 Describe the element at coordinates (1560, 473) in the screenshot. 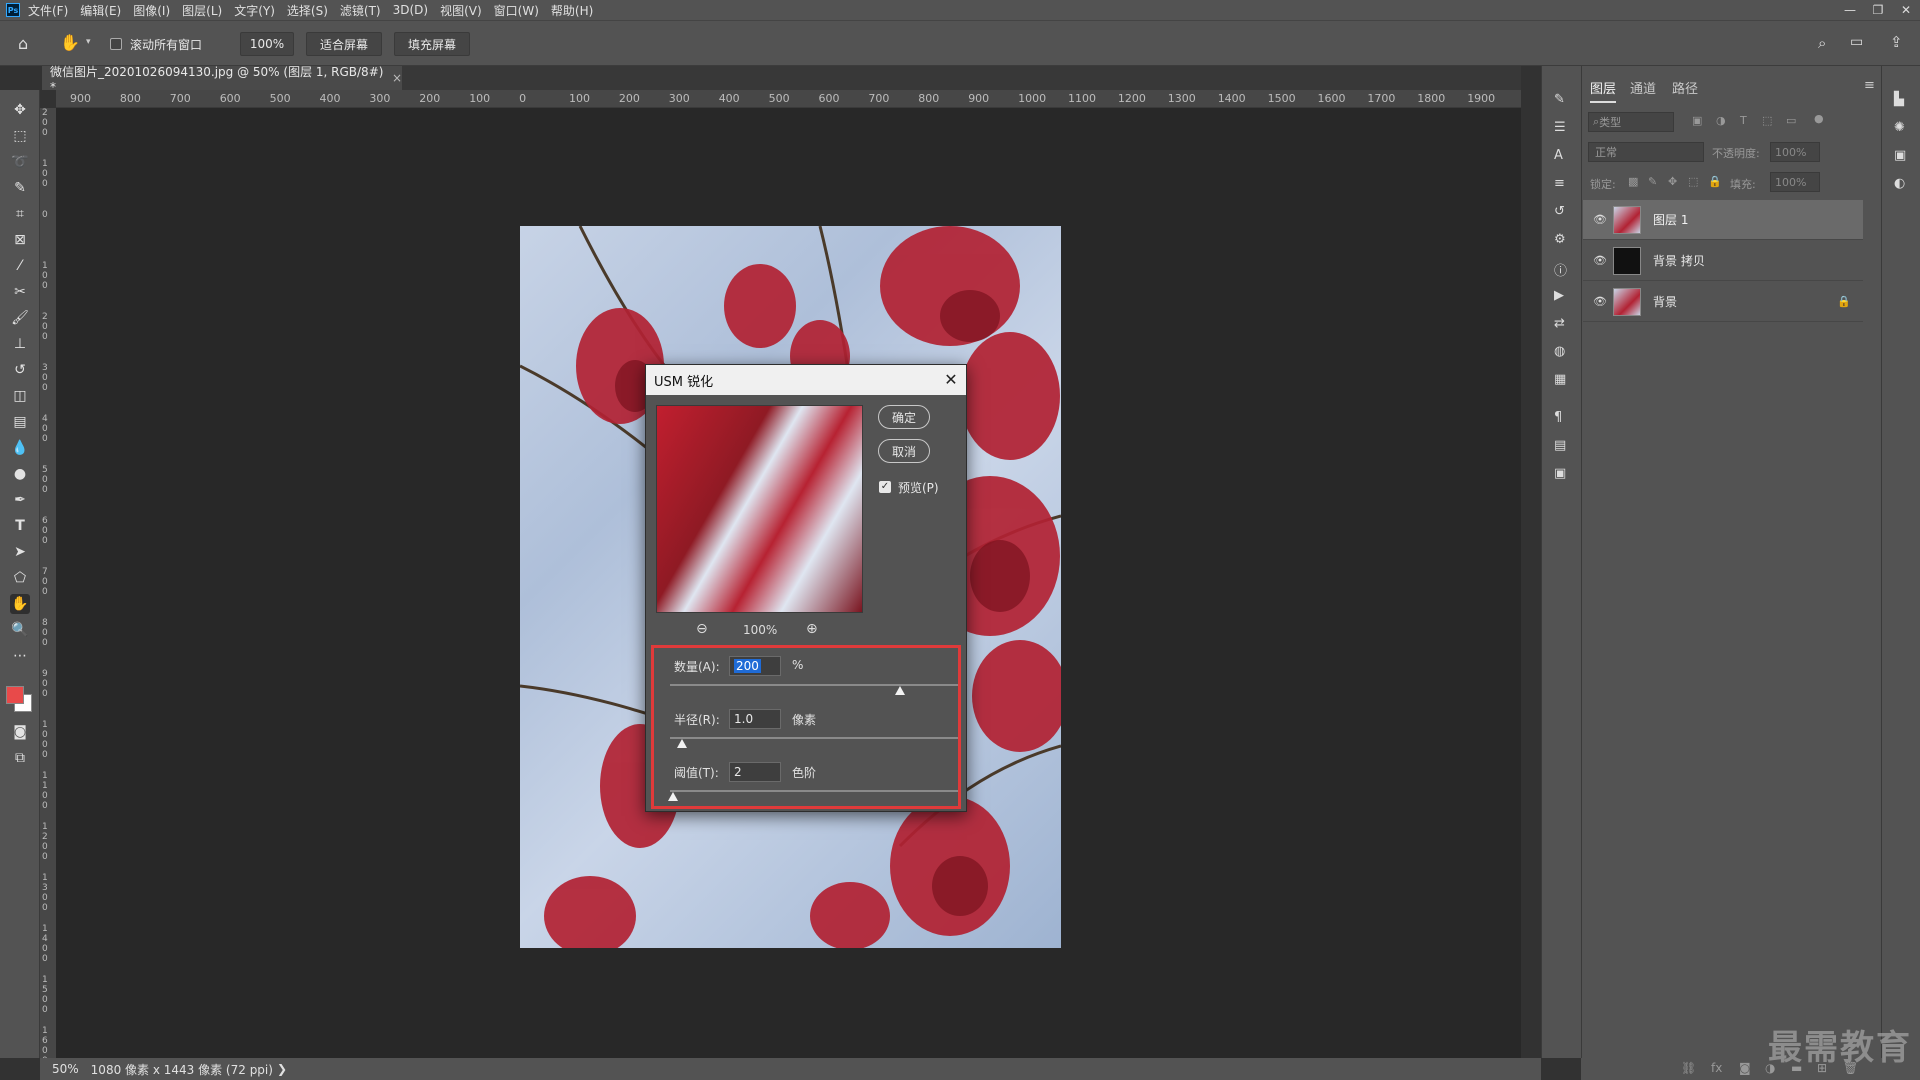

I see `notes-icon: ▣` at that location.